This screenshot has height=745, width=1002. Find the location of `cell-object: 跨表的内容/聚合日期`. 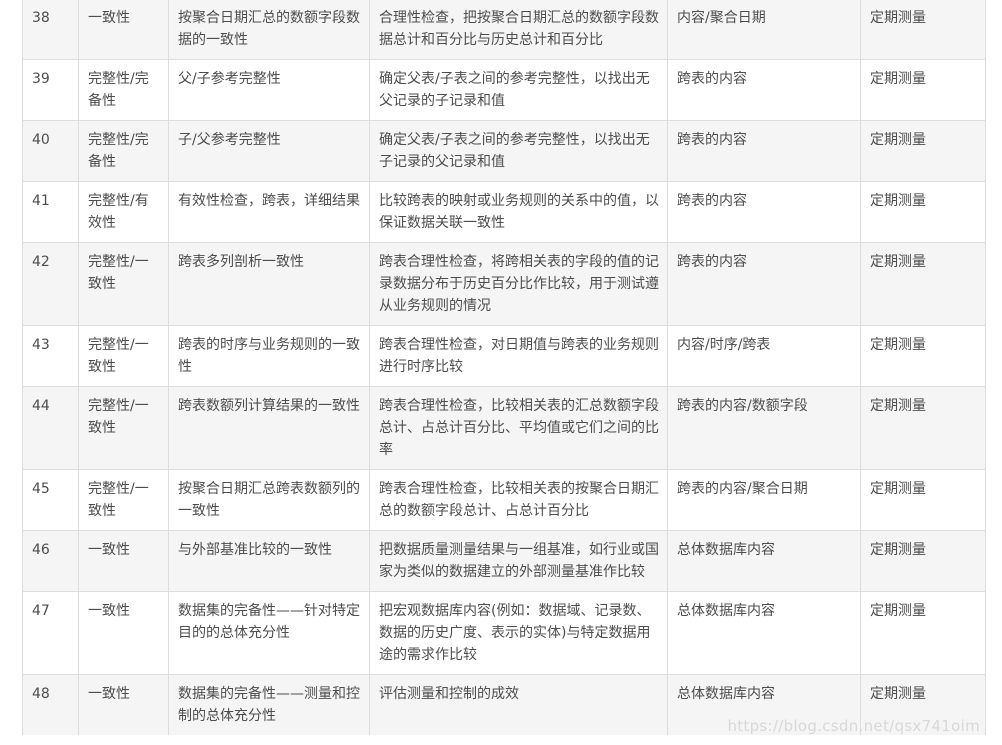

cell-object: 跨表的内容/聚合日期 is located at coordinates (764, 500).